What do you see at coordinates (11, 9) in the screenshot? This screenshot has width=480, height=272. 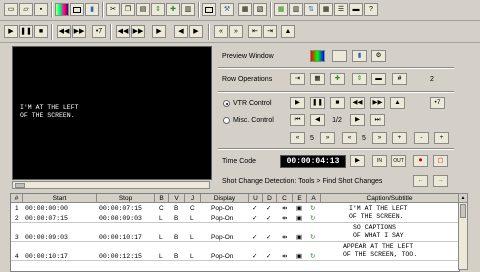 I see `new-icon: ▭` at bounding box center [11, 9].